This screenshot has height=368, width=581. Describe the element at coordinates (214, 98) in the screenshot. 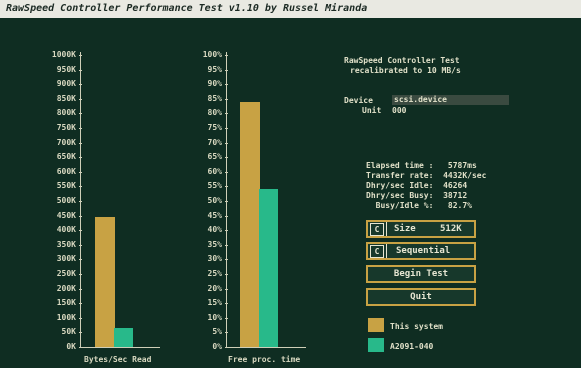

I see `proc-axis-tick-label: 85%` at that location.